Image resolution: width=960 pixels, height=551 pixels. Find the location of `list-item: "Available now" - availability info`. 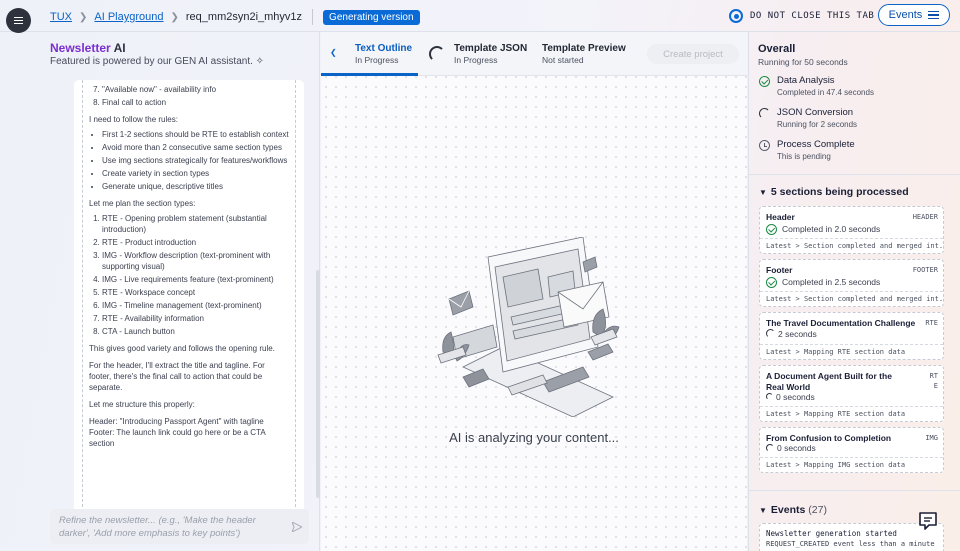

list-item: "Available now" - availability info is located at coordinates (195, 89).